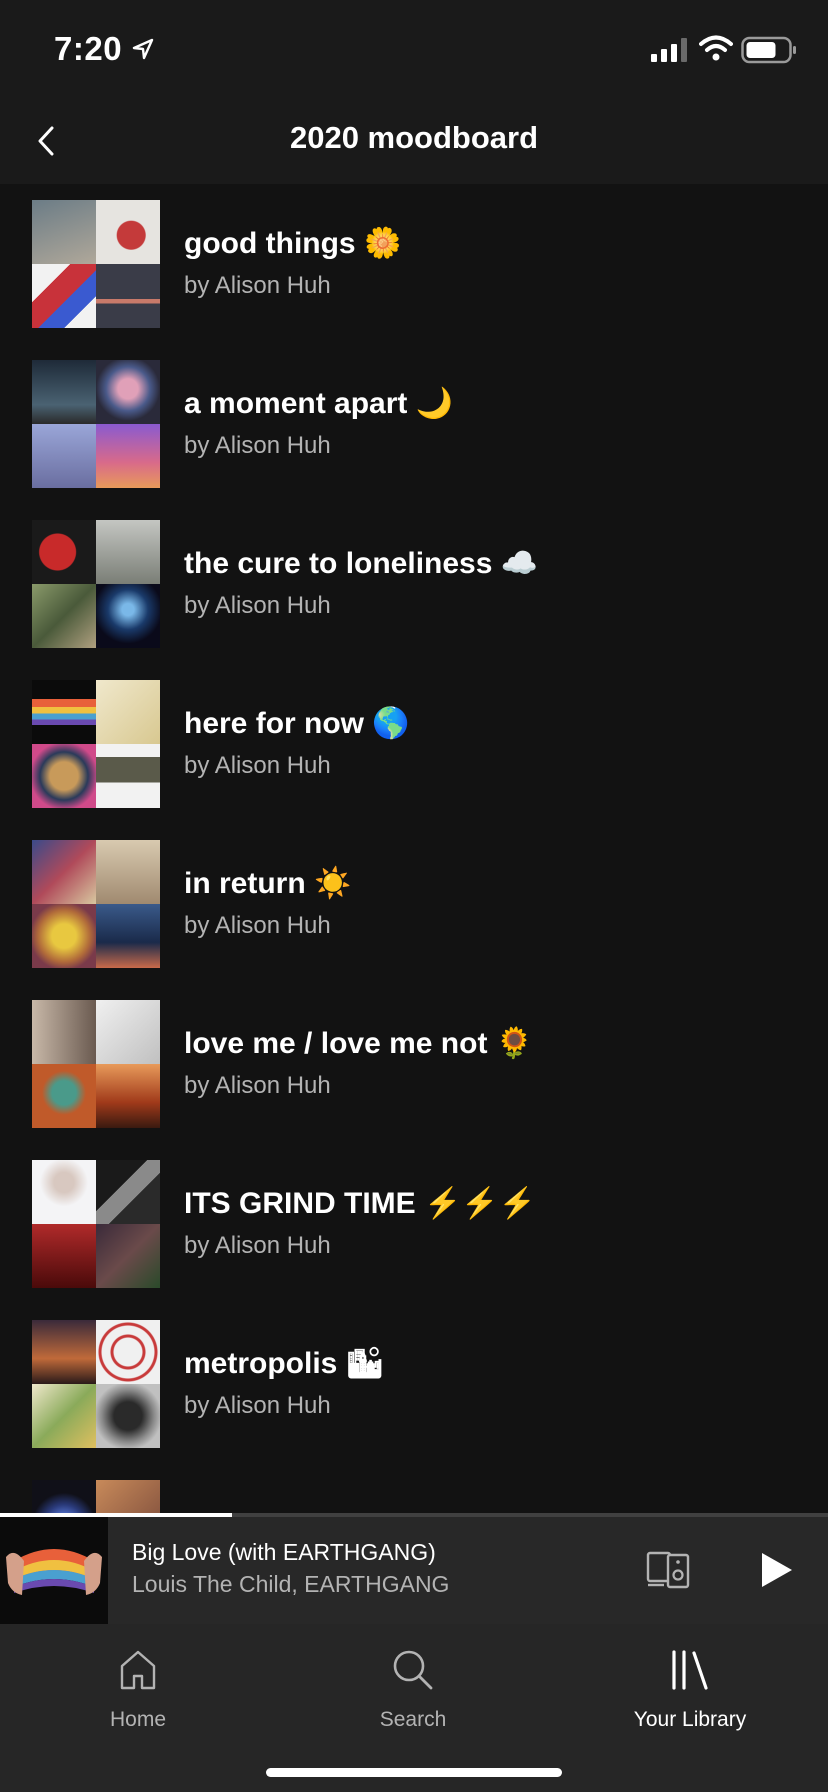 The image size is (828, 1792). Describe the element at coordinates (319, 403) in the screenshot. I see `playlist-title: a moment apart 🌙` at that location.